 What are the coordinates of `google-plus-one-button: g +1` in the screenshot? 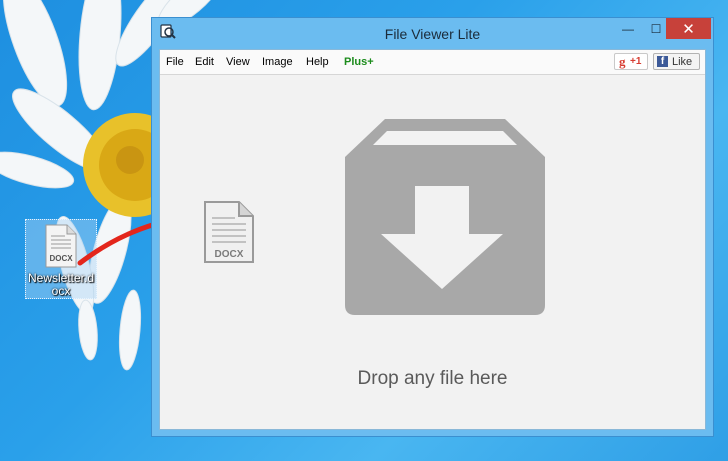 It's located at (631, 61).